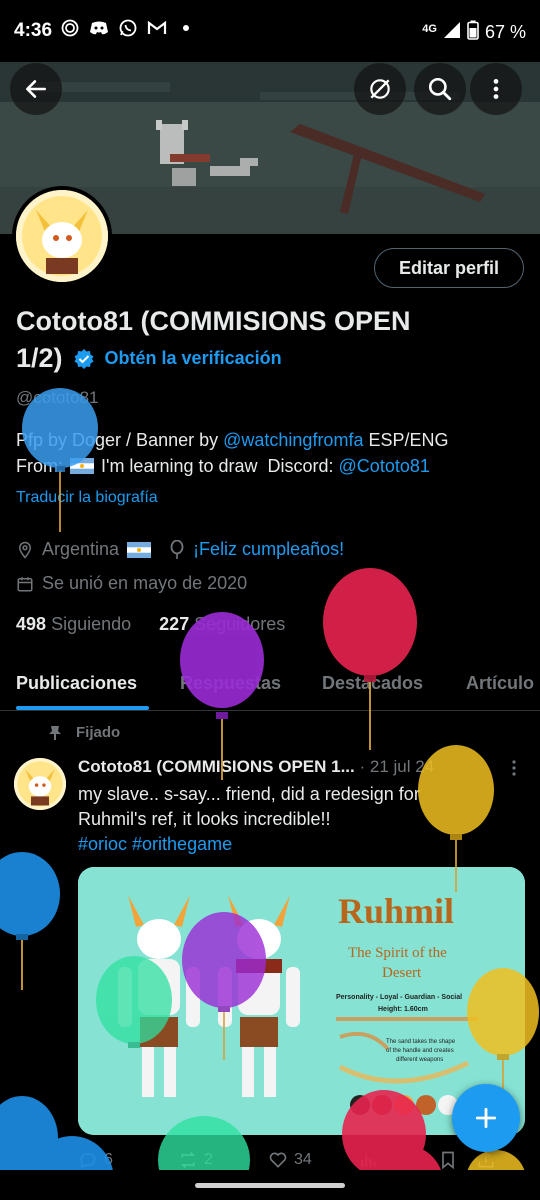 This screenshot has height=1200, width=540. I want to click on more-options-button, so click(496, 89).